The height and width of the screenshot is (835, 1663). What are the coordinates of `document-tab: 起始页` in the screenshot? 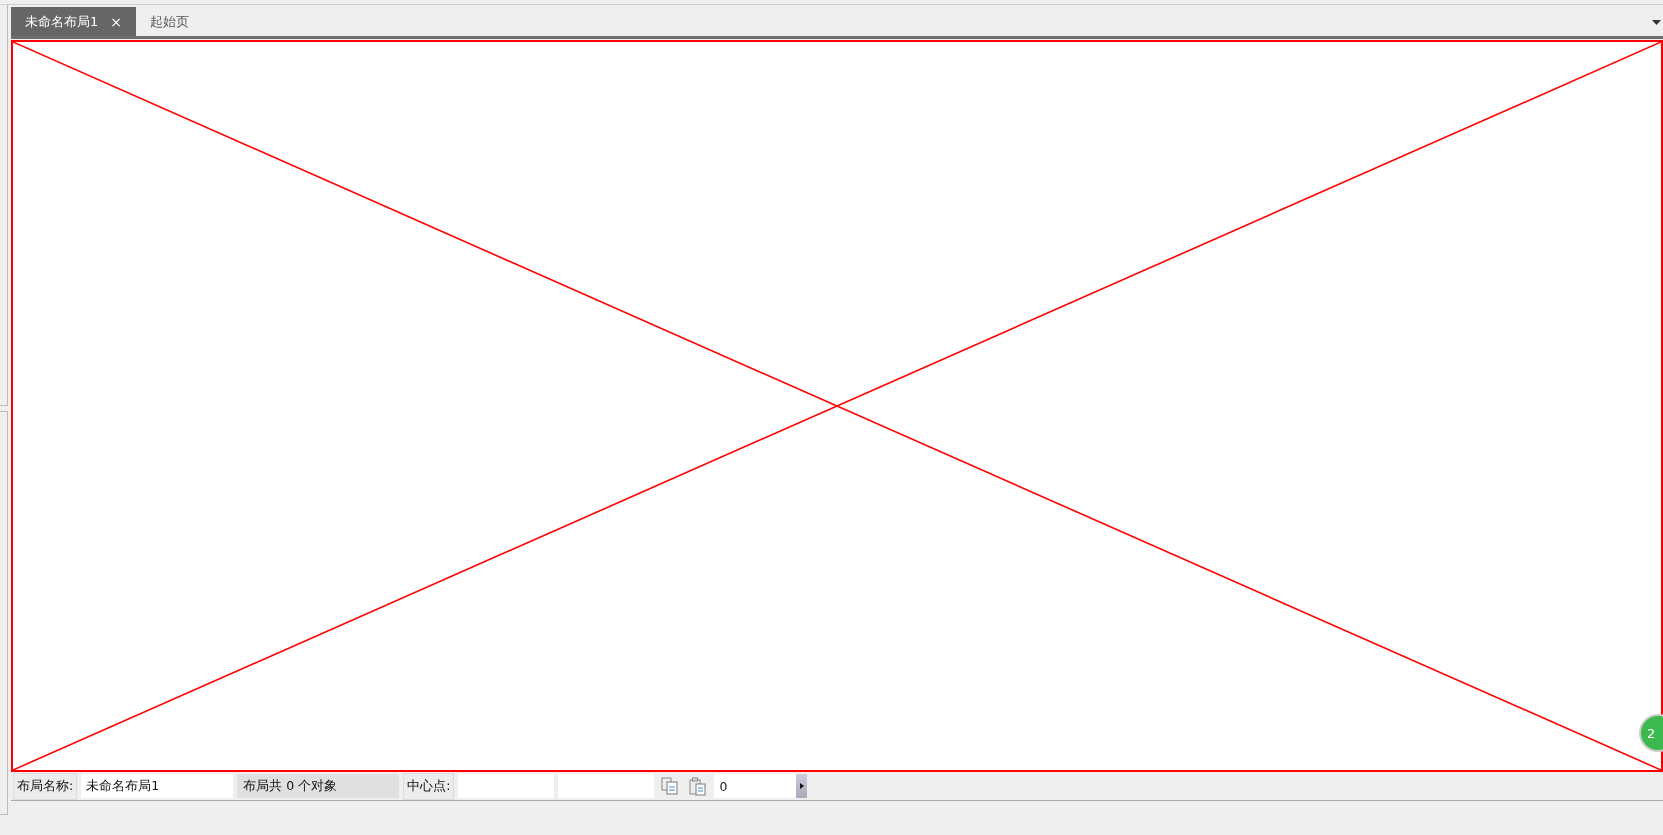 It's located at (169, 21).